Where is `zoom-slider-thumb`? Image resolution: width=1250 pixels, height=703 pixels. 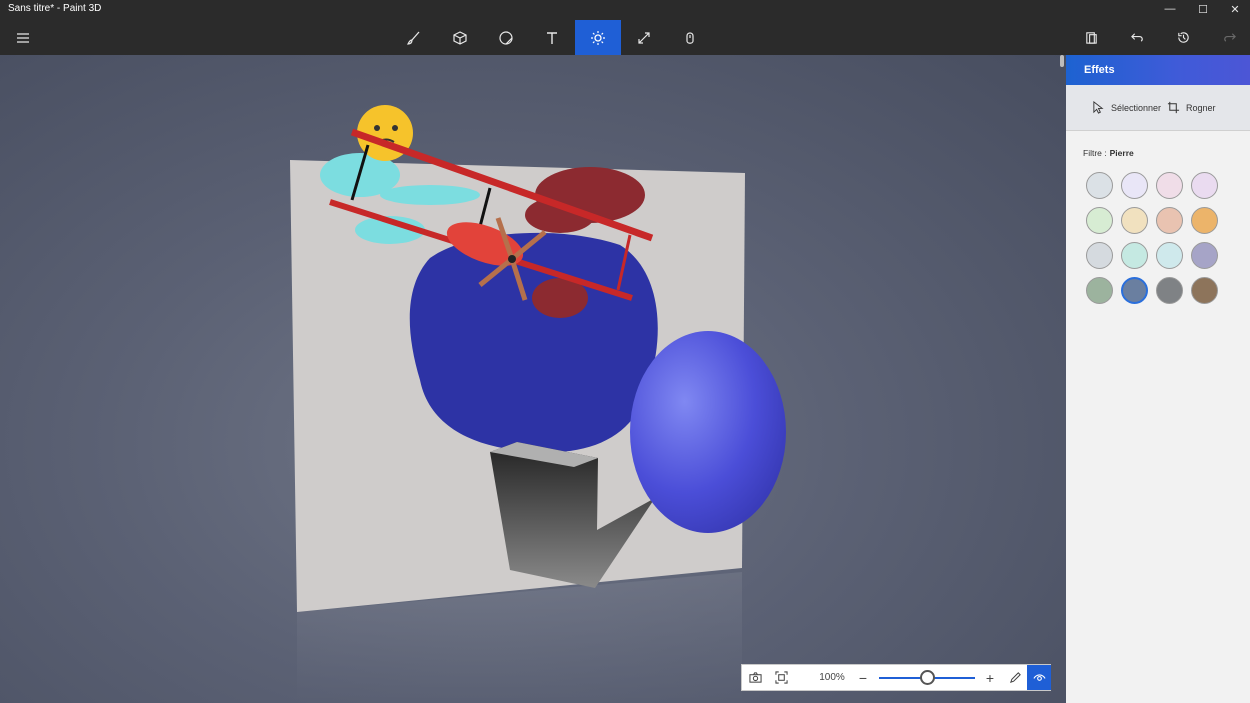 zoom-slider-thumb is located at coordinates (927, 677).